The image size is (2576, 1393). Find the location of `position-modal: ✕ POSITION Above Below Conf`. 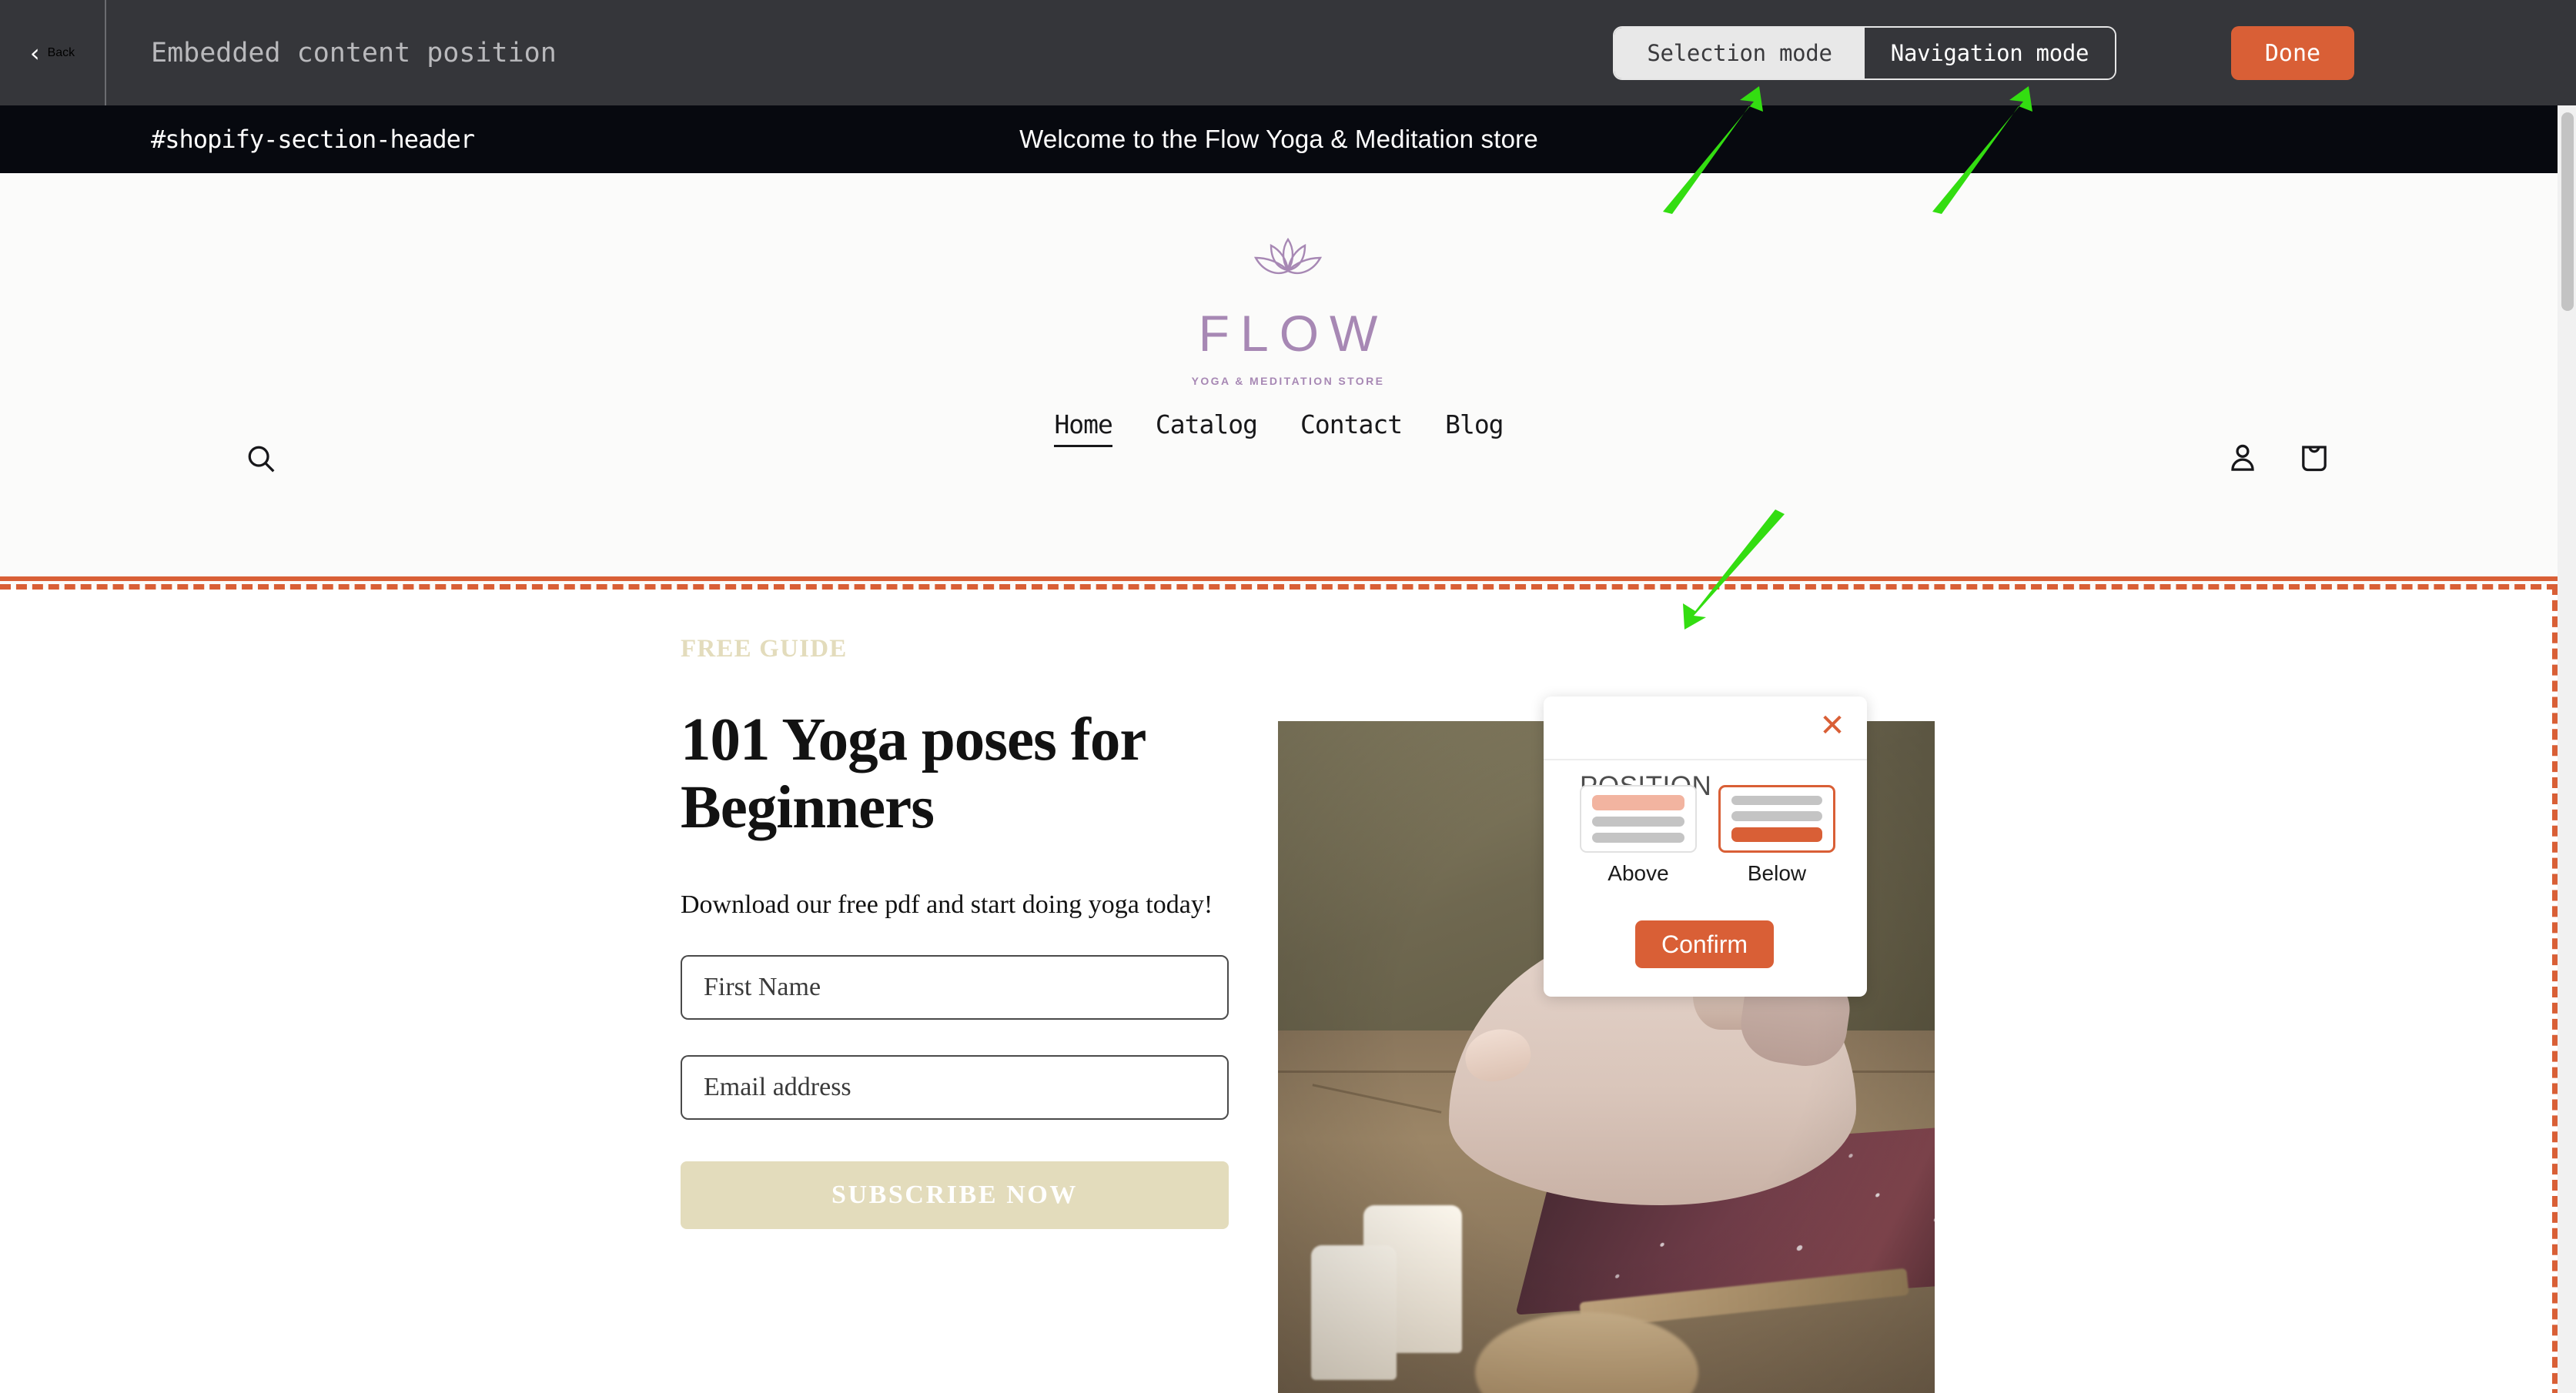

position-modal: ✕ POSITION Above Below Conf is located at coordinates (1705, 846).